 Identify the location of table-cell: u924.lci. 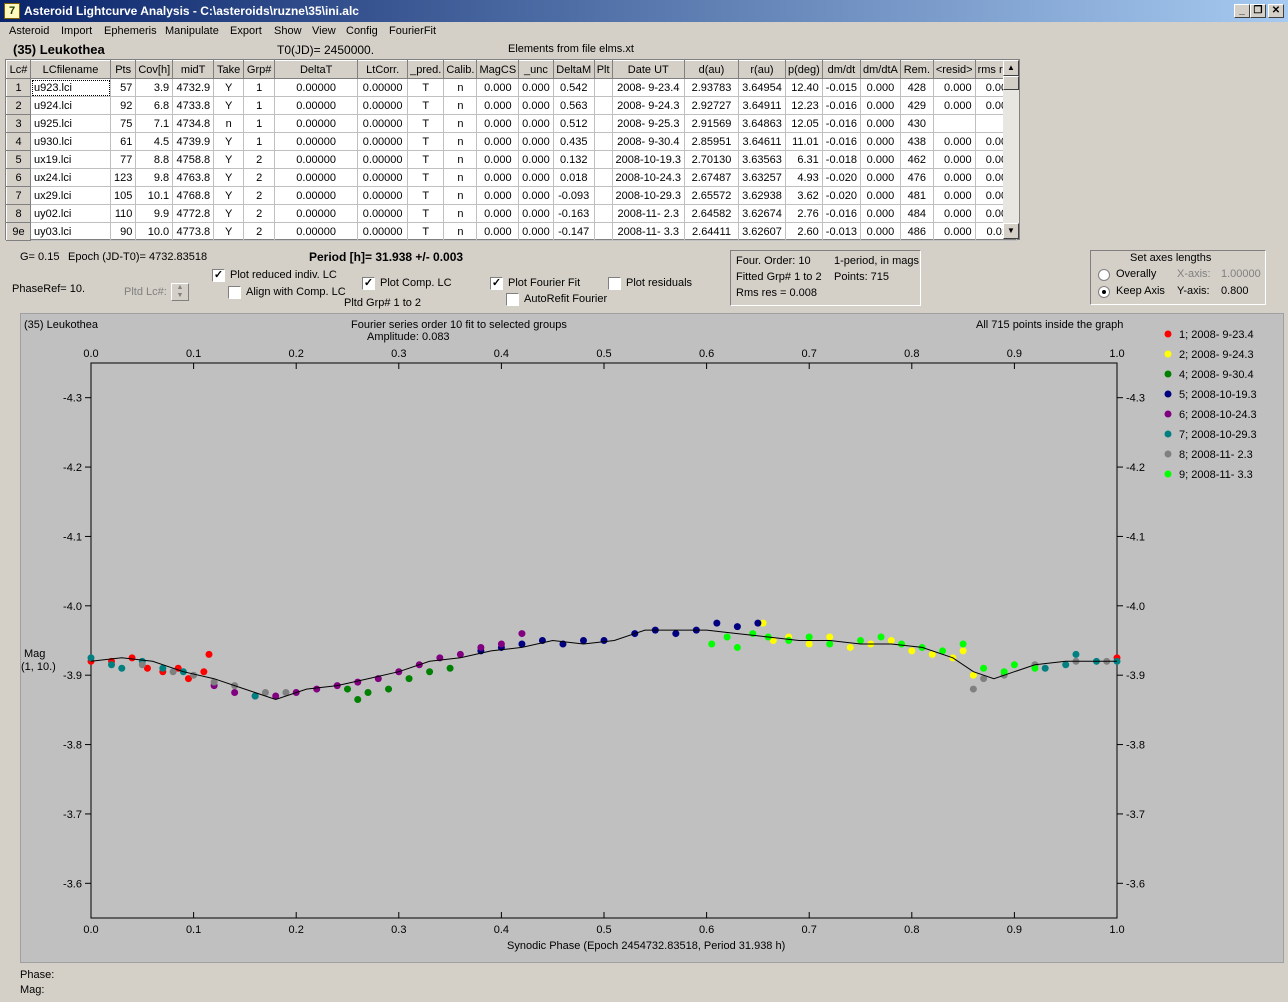
(70, 105).